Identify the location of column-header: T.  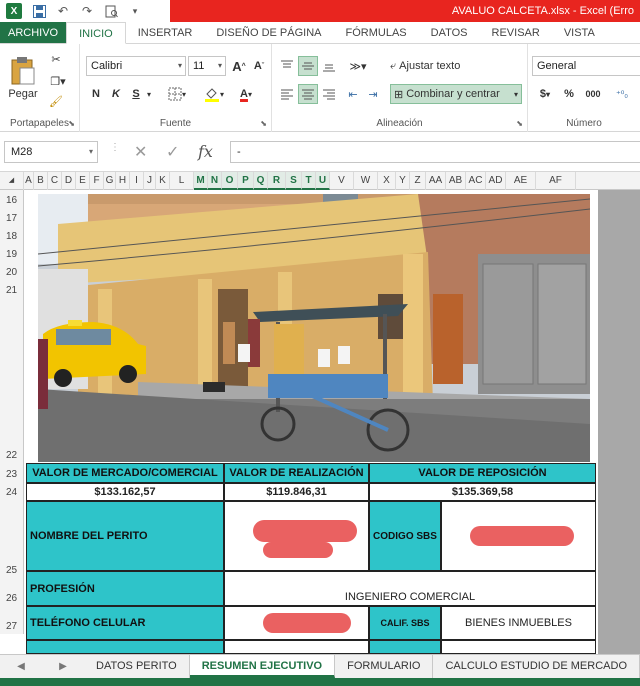
(309, 181).